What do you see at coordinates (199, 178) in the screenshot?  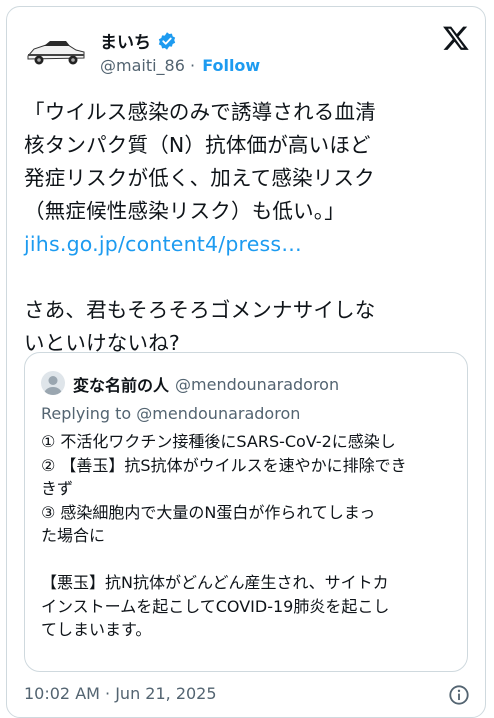 I see `tweet-line: 発症リスクが低く、加えて感染リスク` at bounding box center [199, 178].